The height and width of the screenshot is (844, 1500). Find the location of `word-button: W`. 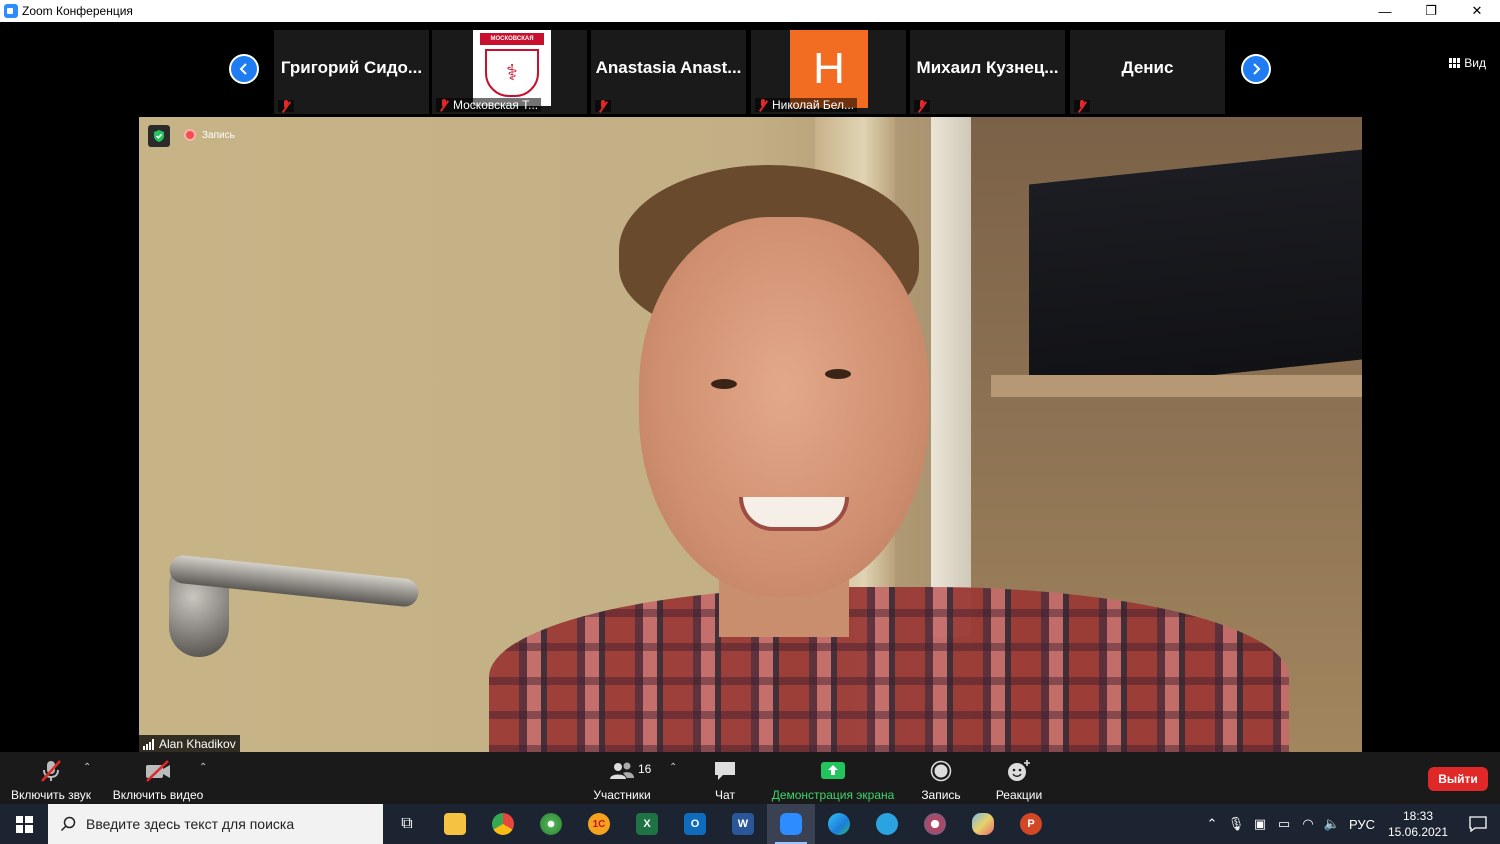

word-button: W is located at coordinates (743, 824).